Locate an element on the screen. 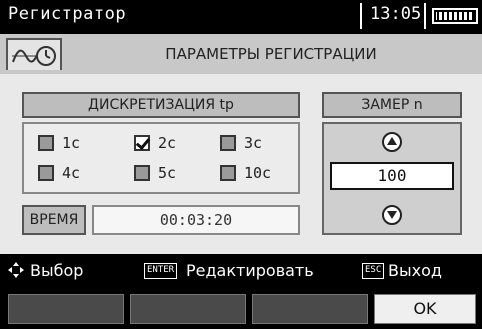 The height and width of the screenshot is (329, 482). option-label: 5с is located at coordinates (167, 173).